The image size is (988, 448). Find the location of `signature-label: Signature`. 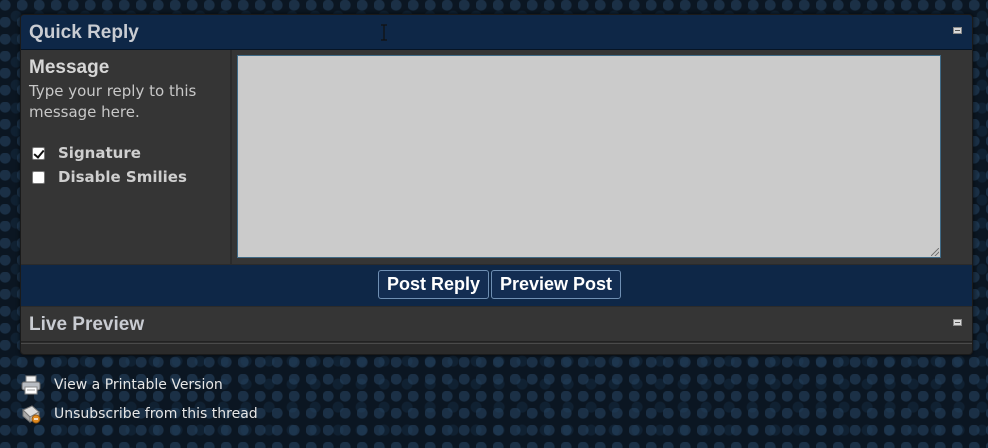

signature-label: Signature is located at coordinates (99, 153).